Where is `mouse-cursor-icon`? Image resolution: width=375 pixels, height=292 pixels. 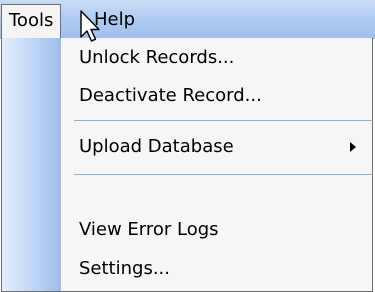 mouse-cursor-icon is located at coordinates (90, 26).